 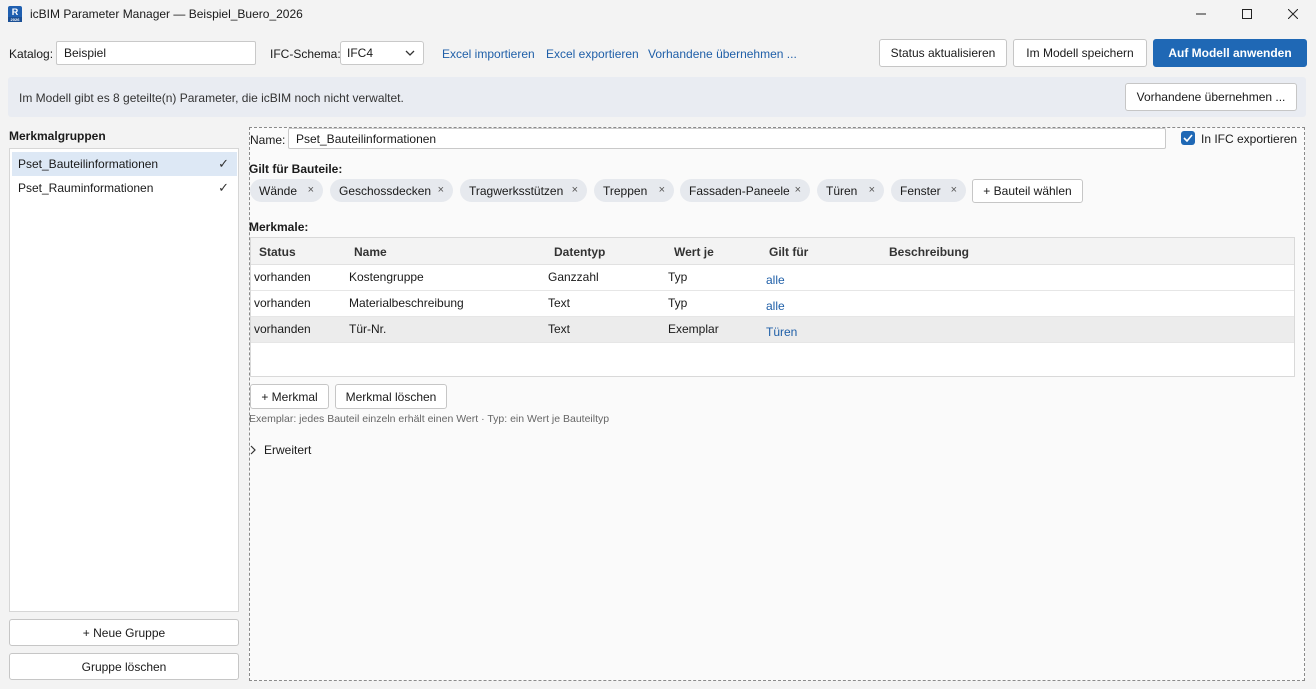 What do you see at coordinates (516, 190) in the screenshot?
I see `chip-label: Tragwerksstützen` at bounding box center [516, 190].